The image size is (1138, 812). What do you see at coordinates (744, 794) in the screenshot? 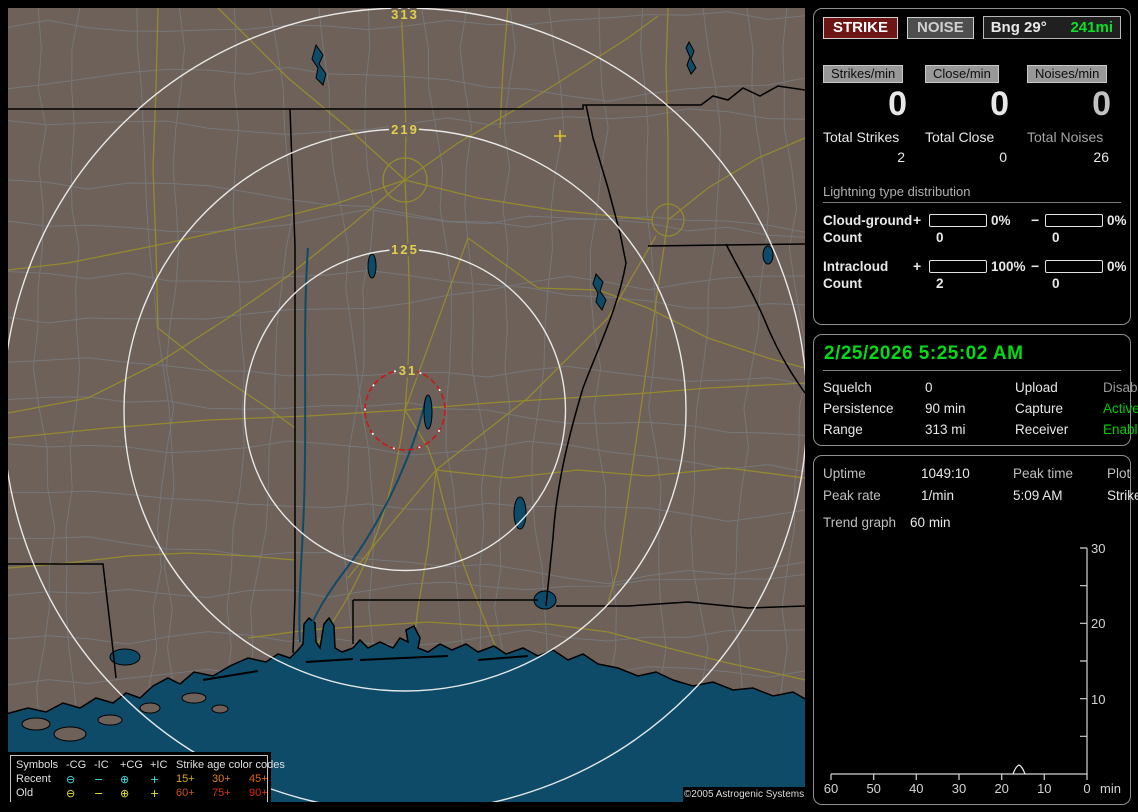
I see `copyright-bar: ©2005 Astrogenic Systems` at bounding box center [744, 794].